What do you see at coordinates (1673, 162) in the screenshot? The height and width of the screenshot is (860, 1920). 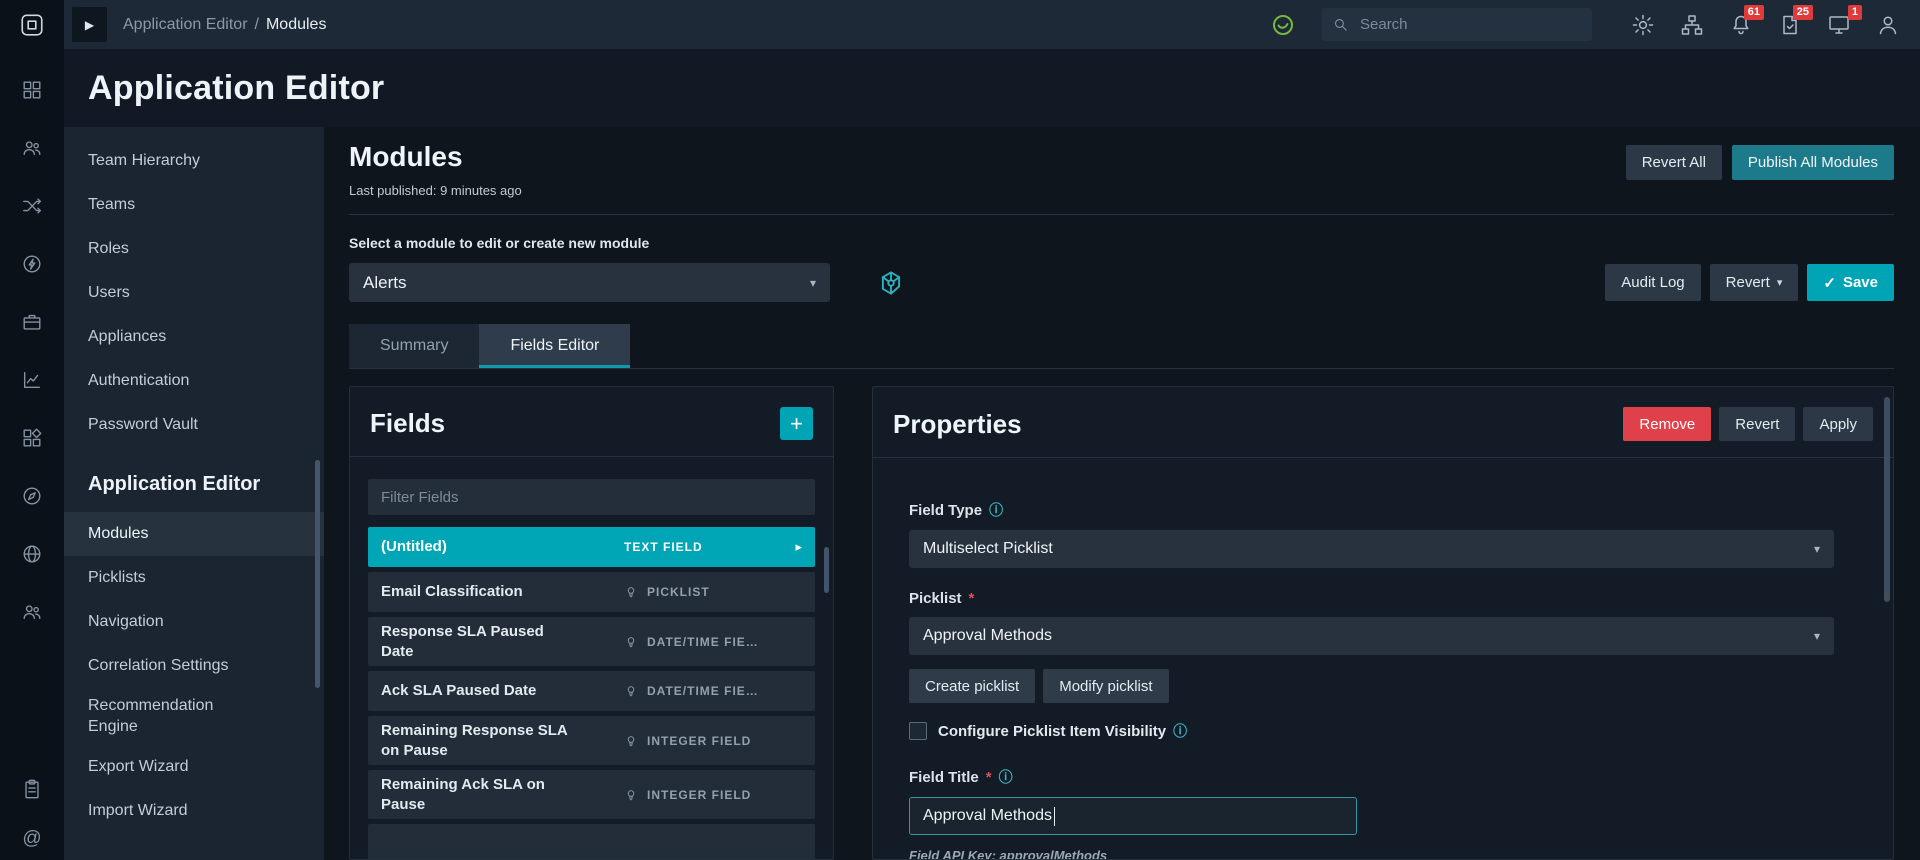 I see `revert-all-button: Revert All` at bounding box center [1673, 162].